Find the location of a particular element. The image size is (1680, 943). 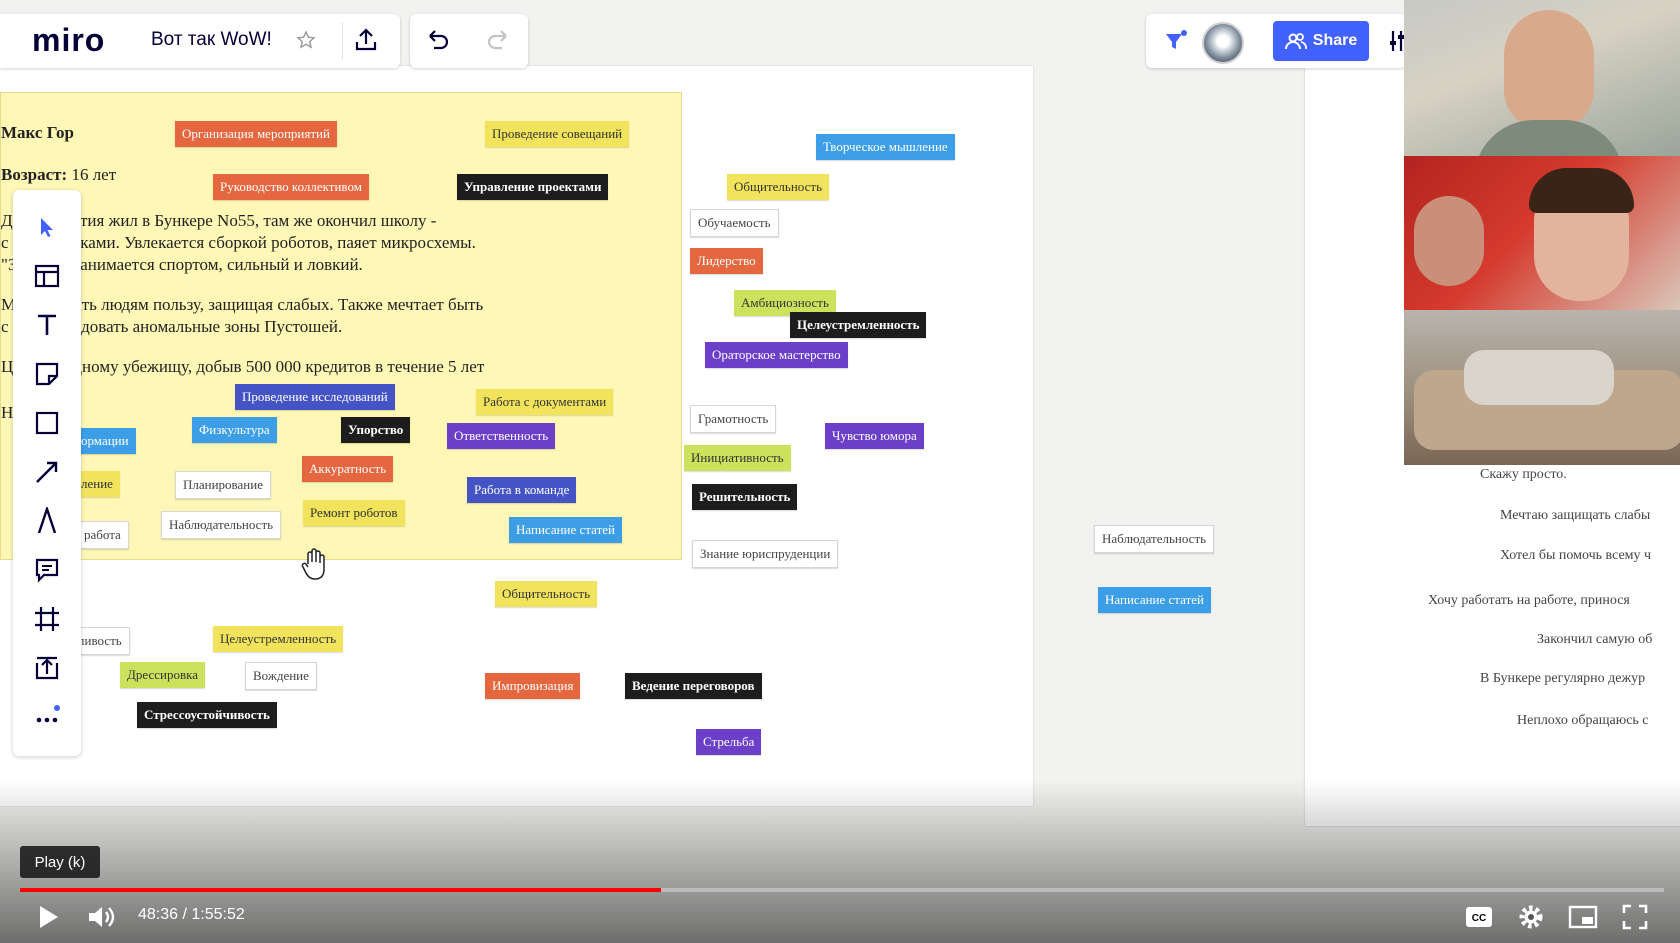

hand-cursor-icon is located at coordinates (316, 567).